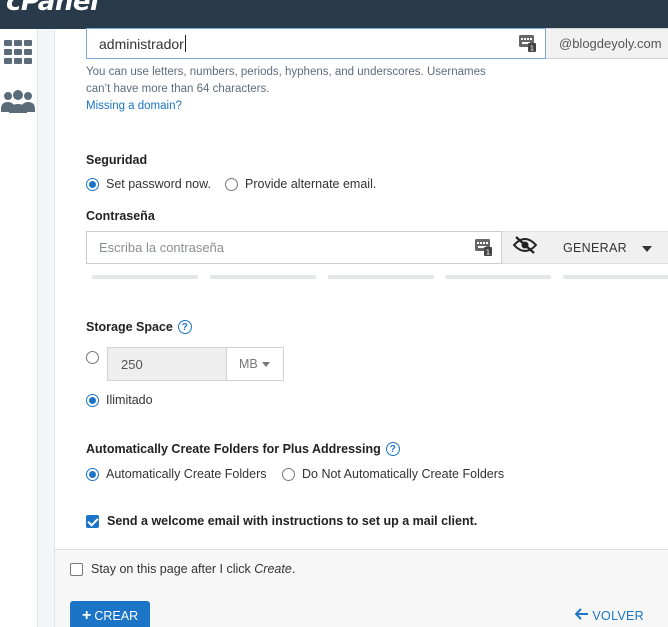 The height and width of the screenshot is (627, 668). I want to click on username-input: administrador 1, so click(316, 43).